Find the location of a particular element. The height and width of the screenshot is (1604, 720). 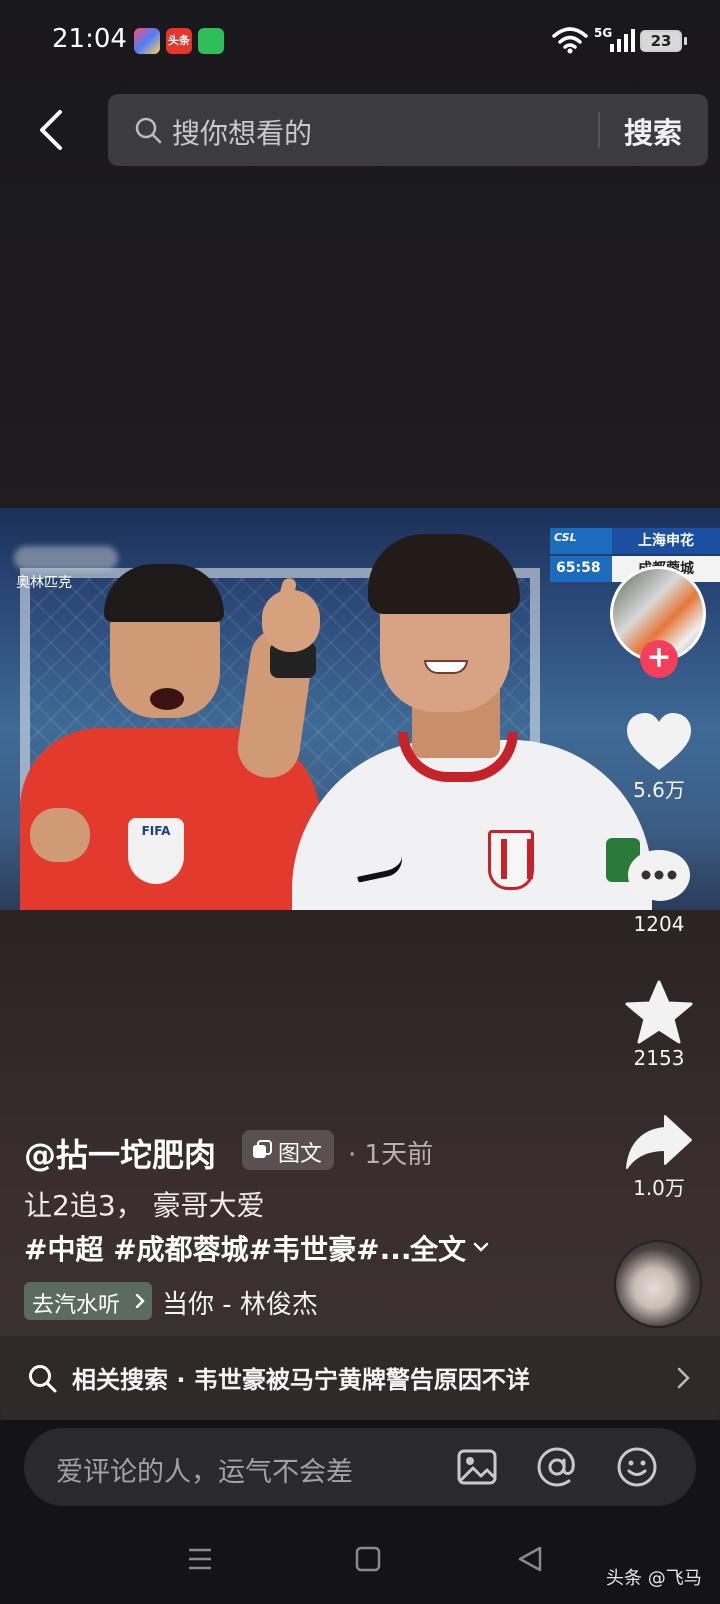

comment-bubble-icon is located at coordinates (659, 879).